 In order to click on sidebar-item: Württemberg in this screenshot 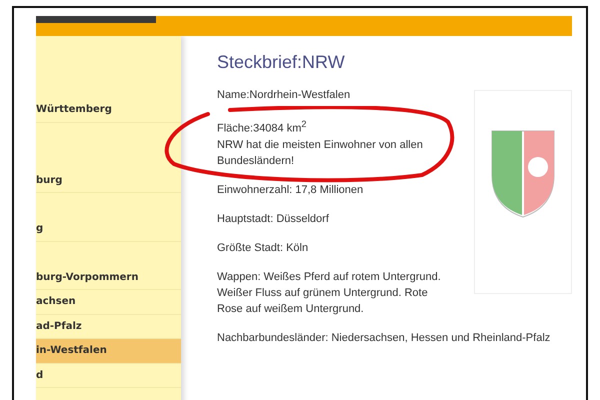, I will do `click(108, 110)`.